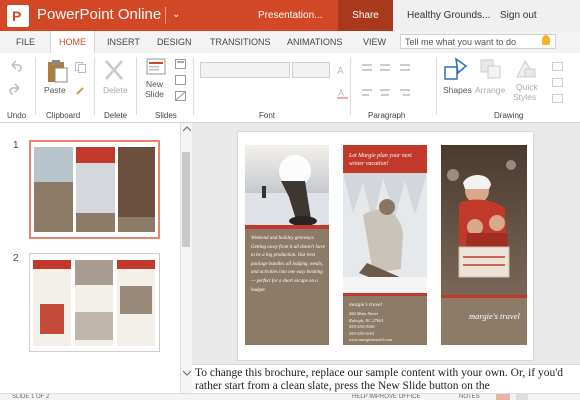 The image size is (580, 400). Describe the element at coordinates (392, 95) in the screenshot. I see `align-icons` at that location.